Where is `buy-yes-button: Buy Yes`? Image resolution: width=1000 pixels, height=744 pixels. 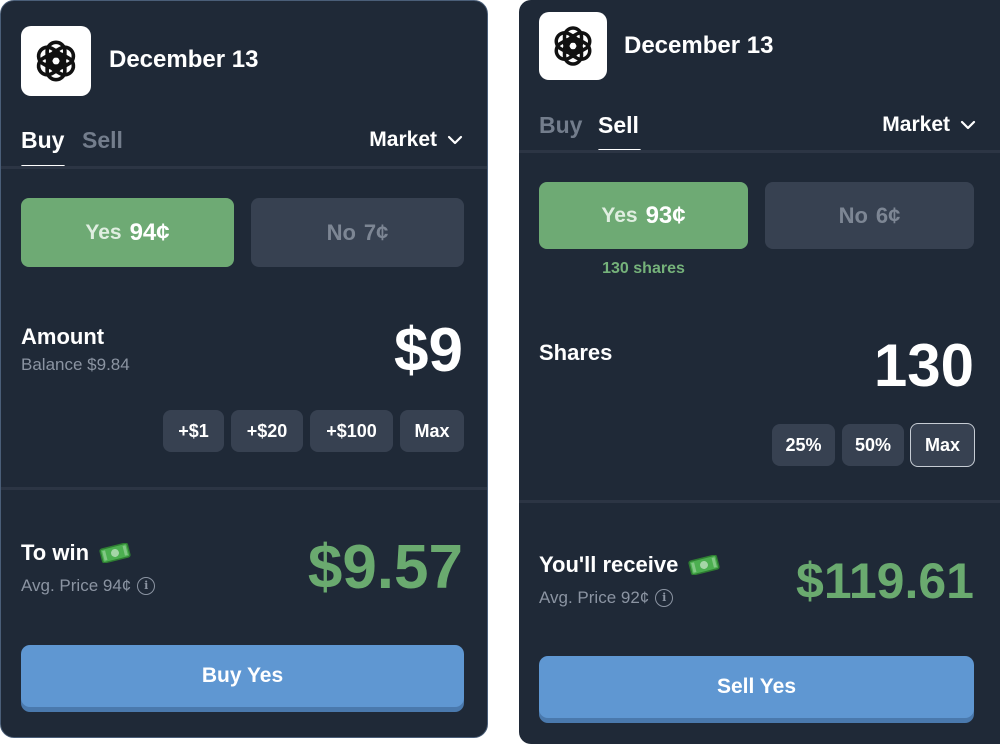 buy-yes-button: Buy Yes is located at coordinates (242, 676).